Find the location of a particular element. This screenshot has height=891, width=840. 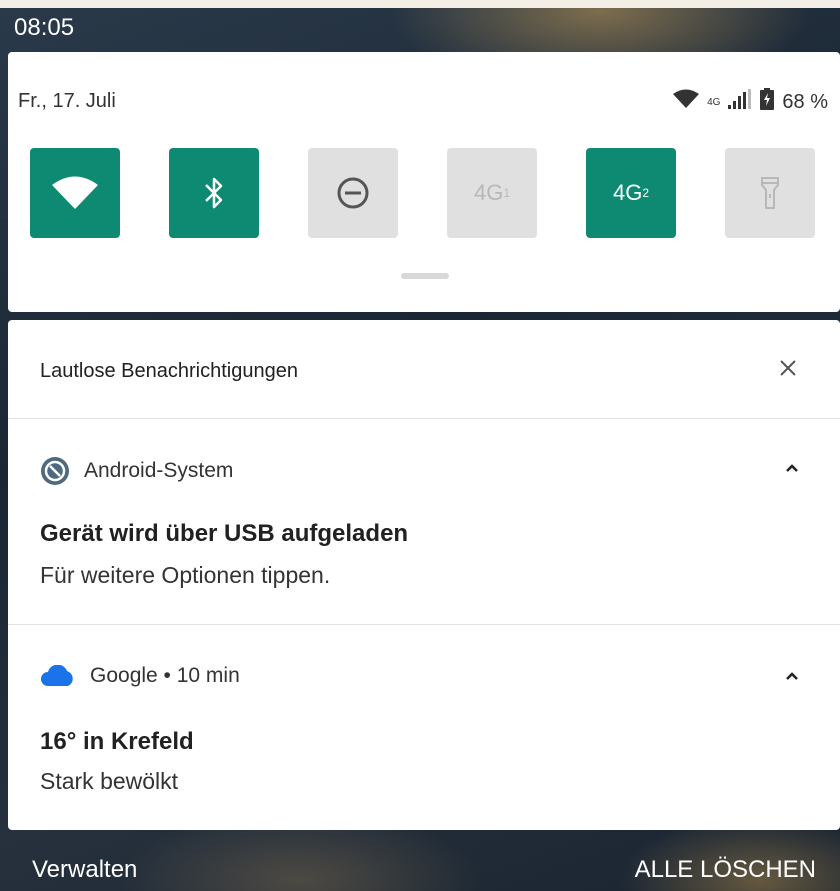

notification-header: Google • 10 min is located at coordinates (140, 676).